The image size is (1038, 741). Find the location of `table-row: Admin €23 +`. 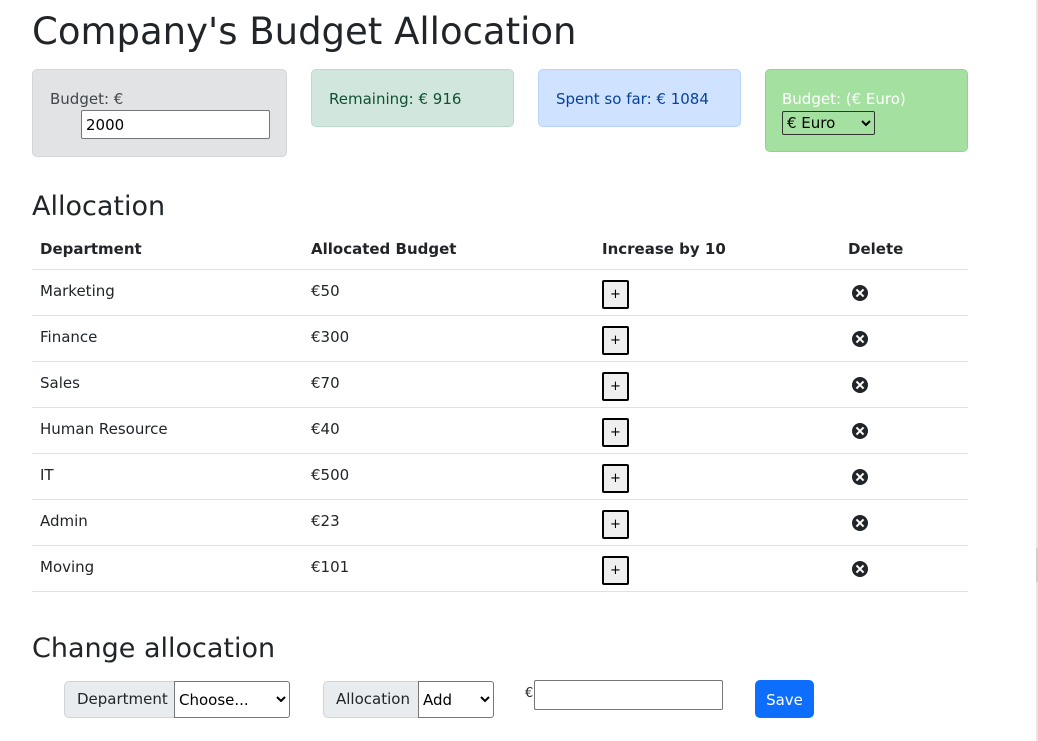

table-row: Admin €23 + is located at coordinates (500, 522).